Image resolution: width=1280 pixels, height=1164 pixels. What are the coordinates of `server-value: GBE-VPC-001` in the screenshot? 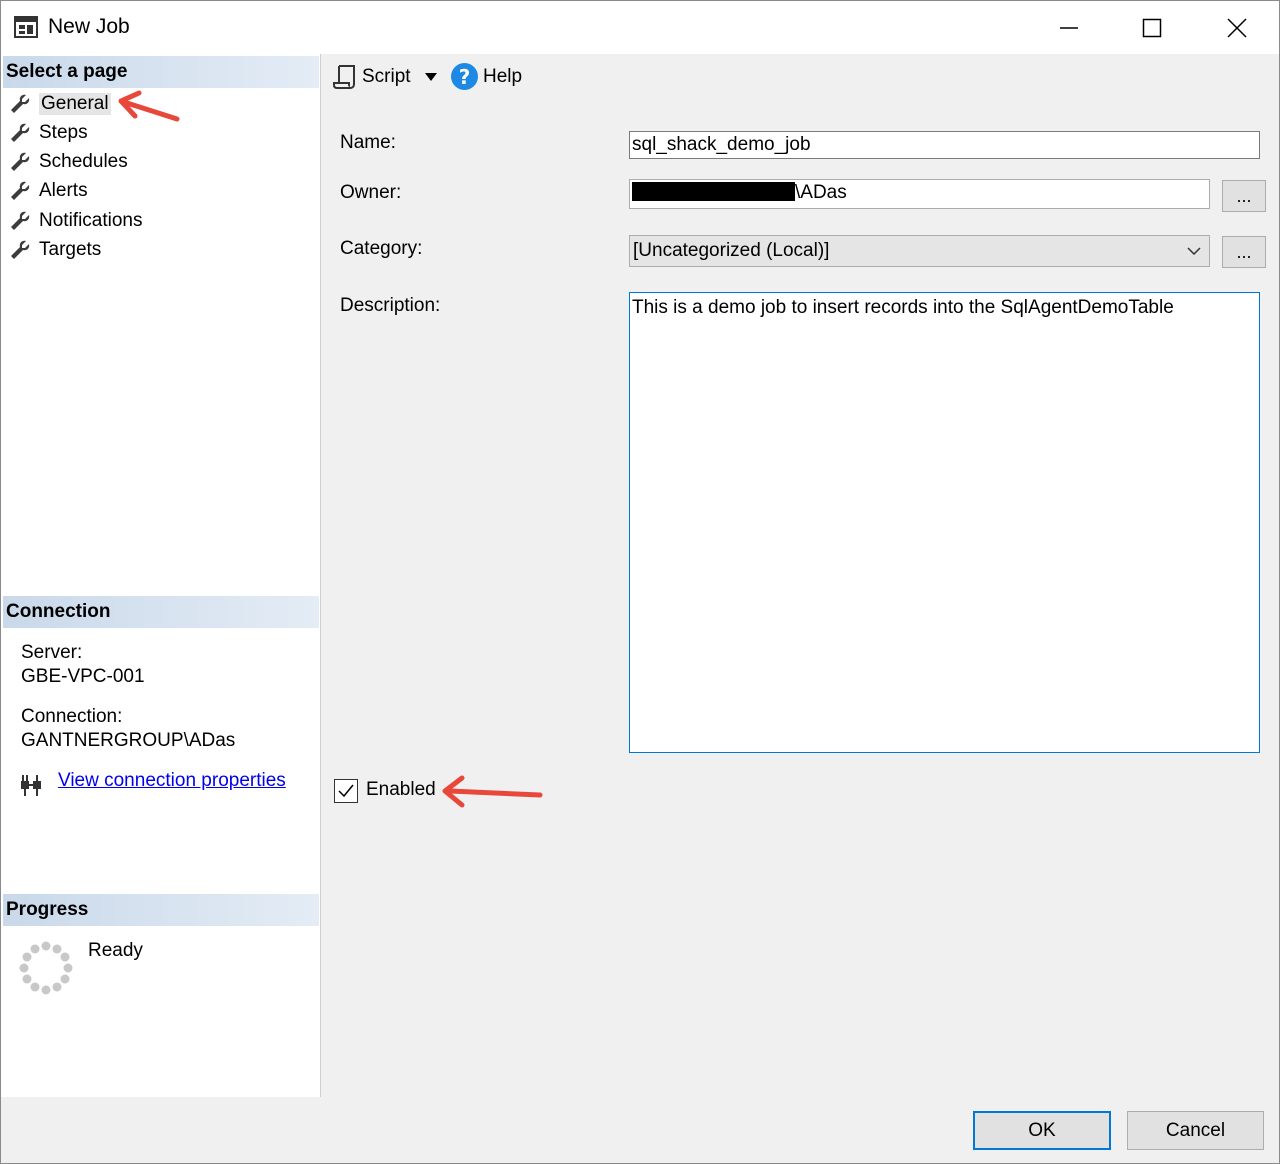 It's located at (83, 676).